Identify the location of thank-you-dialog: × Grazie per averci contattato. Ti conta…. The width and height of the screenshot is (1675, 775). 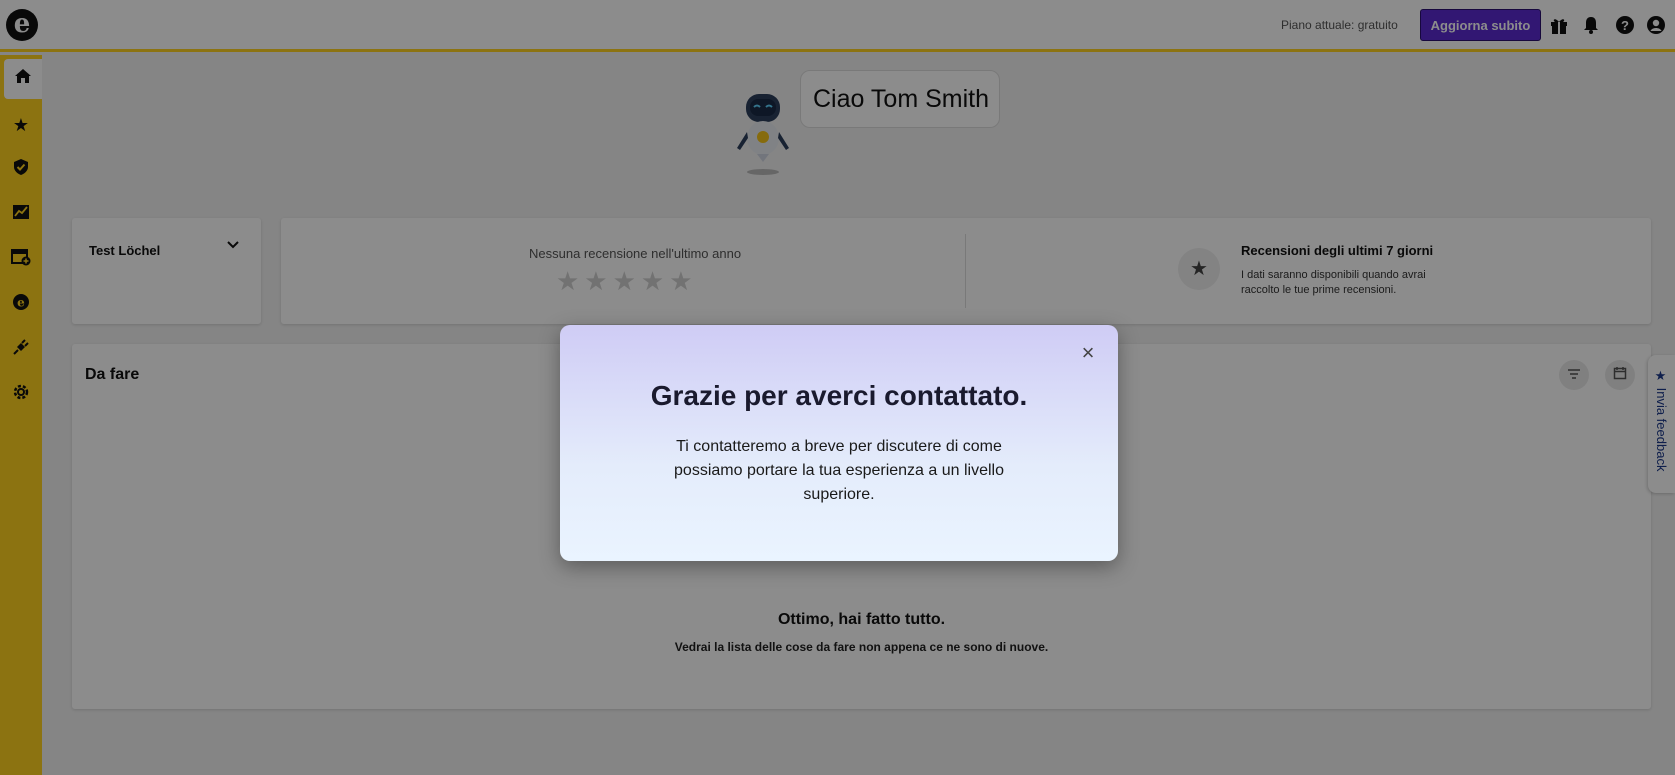
(839, 443).